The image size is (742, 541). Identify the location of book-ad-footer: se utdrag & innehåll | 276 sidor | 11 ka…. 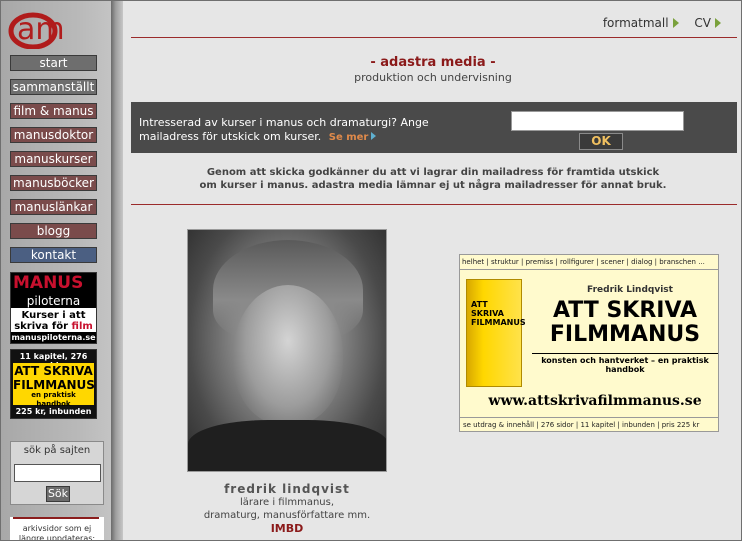
(589, 424).